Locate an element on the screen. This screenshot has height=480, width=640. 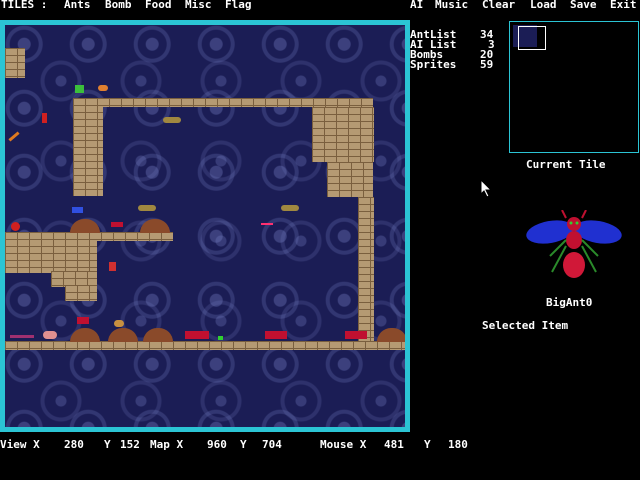
map-x-value: 960 is located at coordinates (217, 444).